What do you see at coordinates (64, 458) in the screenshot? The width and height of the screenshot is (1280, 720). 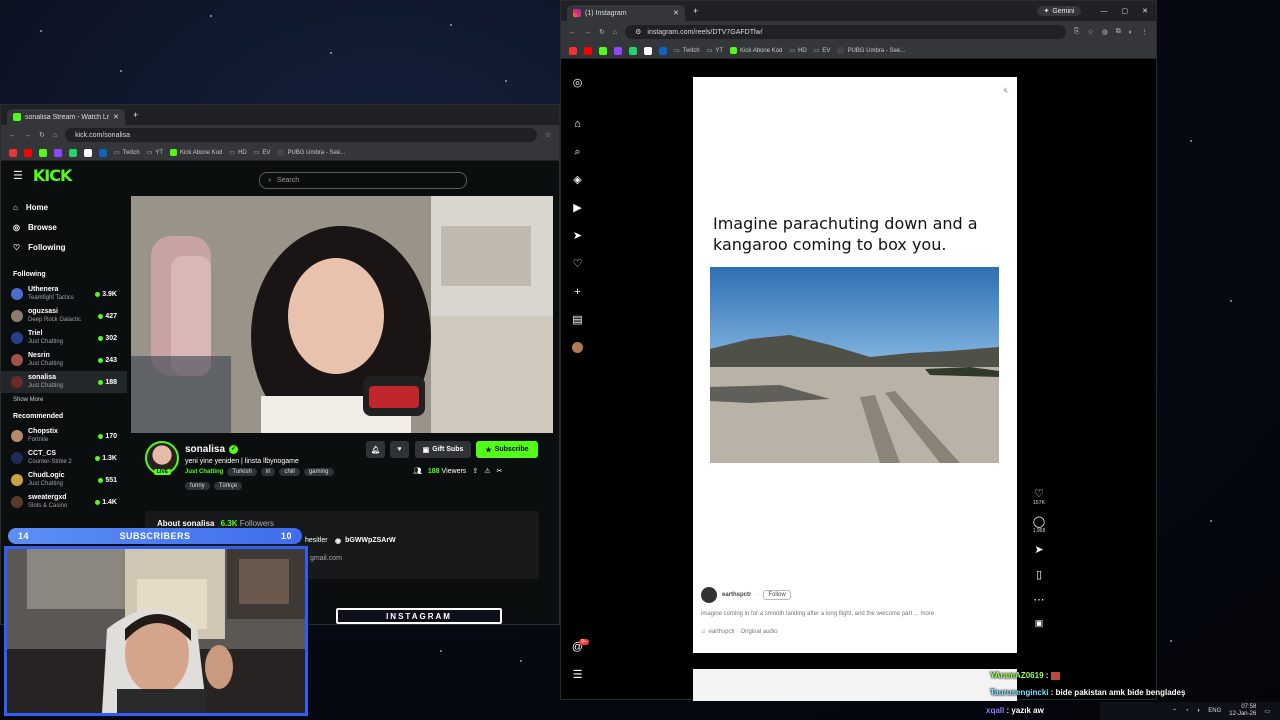 I see `recommended-item: CCT_CS Counter-Strike 2 1.3K` at bounding box center [64, 458].